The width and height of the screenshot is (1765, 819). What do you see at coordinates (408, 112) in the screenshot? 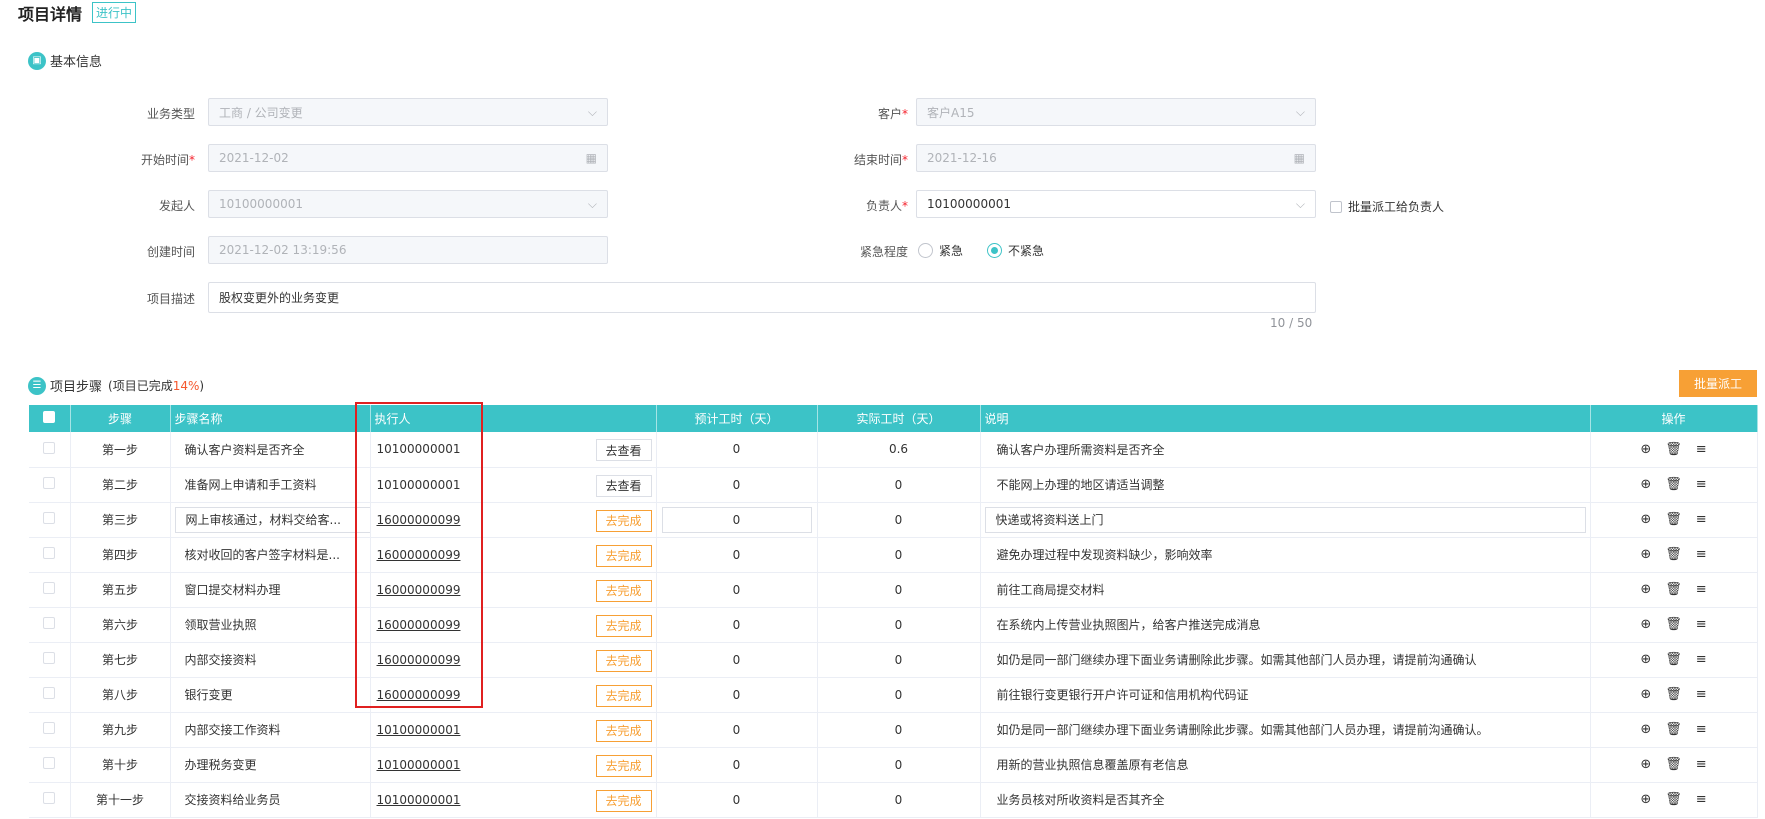
I see `business-type-select: 工商 / 公司变更 ⌵` at bounding box center [408, 112].